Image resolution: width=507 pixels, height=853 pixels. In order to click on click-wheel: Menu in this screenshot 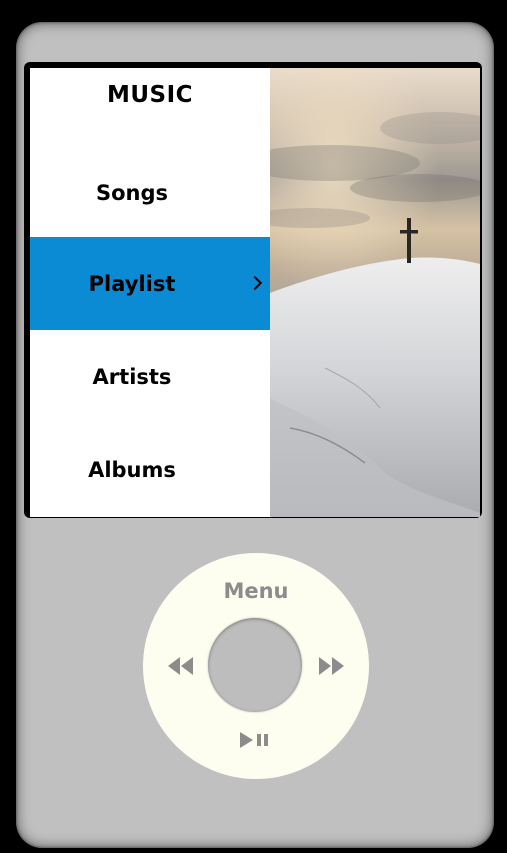, I will do `click(256, 666)`.